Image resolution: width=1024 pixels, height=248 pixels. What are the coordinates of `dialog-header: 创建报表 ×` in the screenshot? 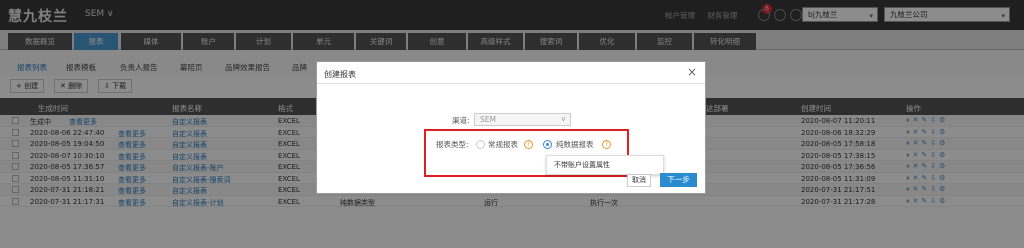 It's located at (511, 73).